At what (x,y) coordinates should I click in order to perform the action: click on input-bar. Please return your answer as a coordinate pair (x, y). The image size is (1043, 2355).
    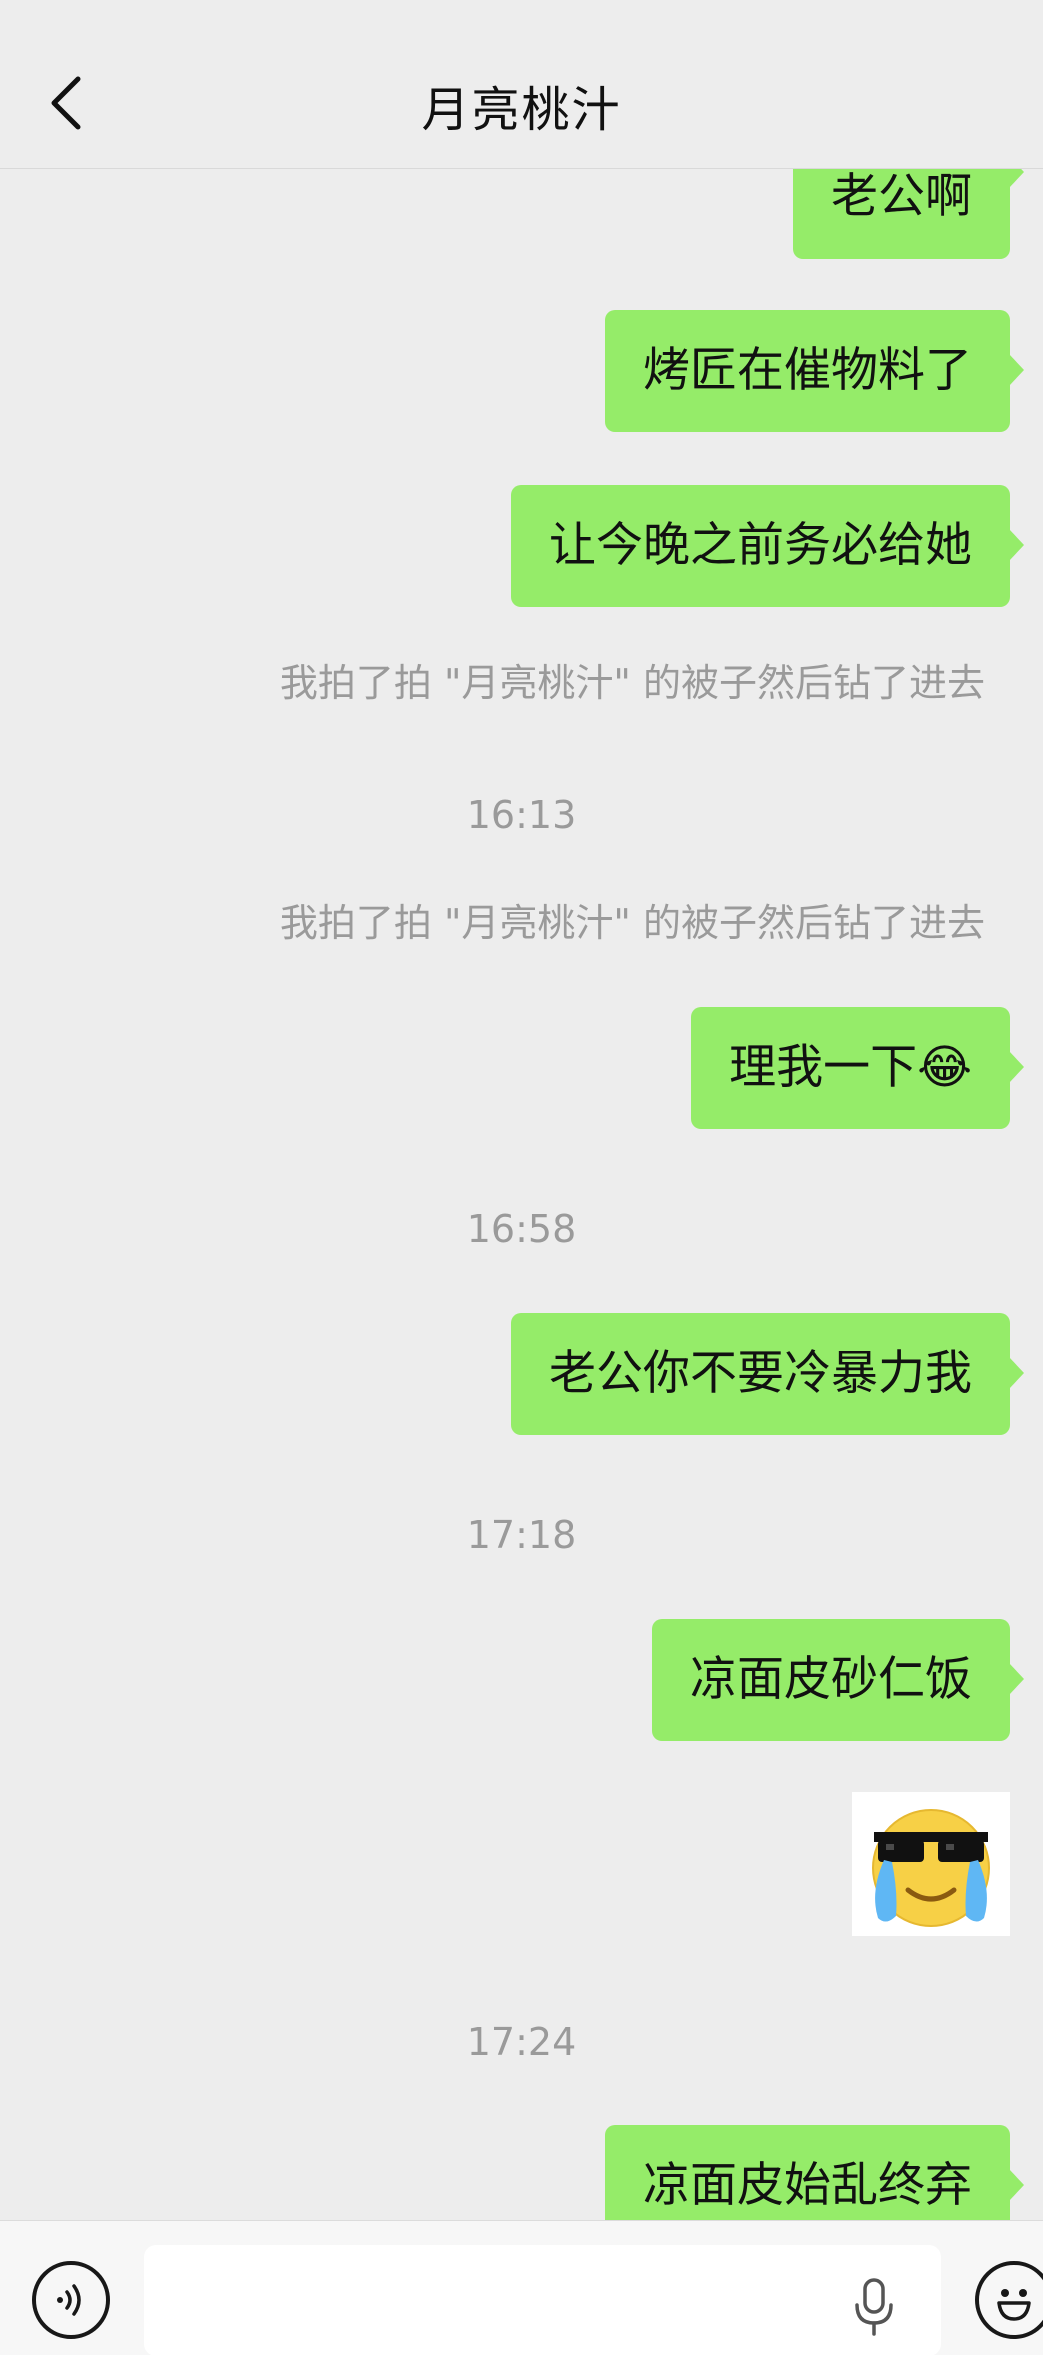
    Looking at the image, I should click on (521, 2287).